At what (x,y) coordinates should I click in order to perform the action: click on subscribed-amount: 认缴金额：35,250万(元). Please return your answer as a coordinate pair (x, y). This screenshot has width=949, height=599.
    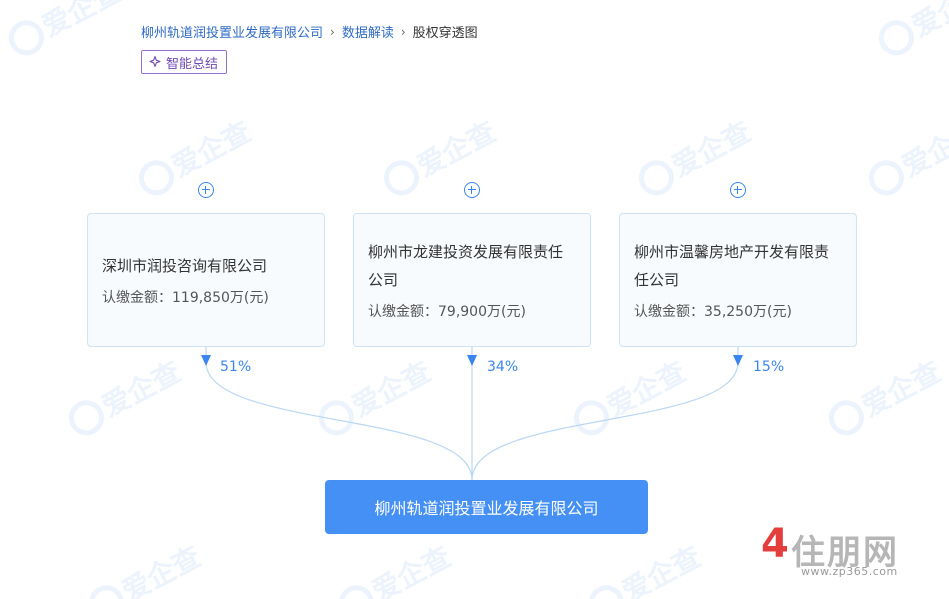
    Looking at the image, I should click on (738, 312).